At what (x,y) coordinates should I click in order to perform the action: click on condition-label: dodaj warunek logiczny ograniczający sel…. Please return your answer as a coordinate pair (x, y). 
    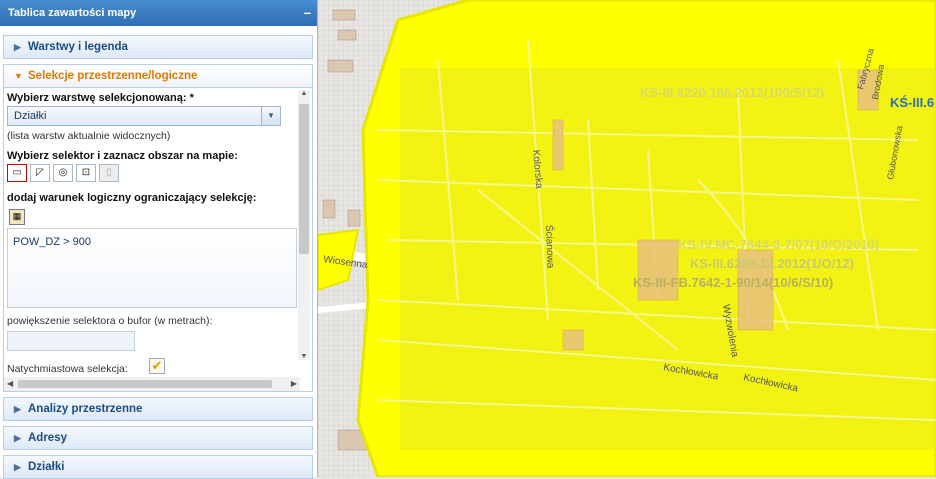
    Looking at the image, I should click on (132, 198).